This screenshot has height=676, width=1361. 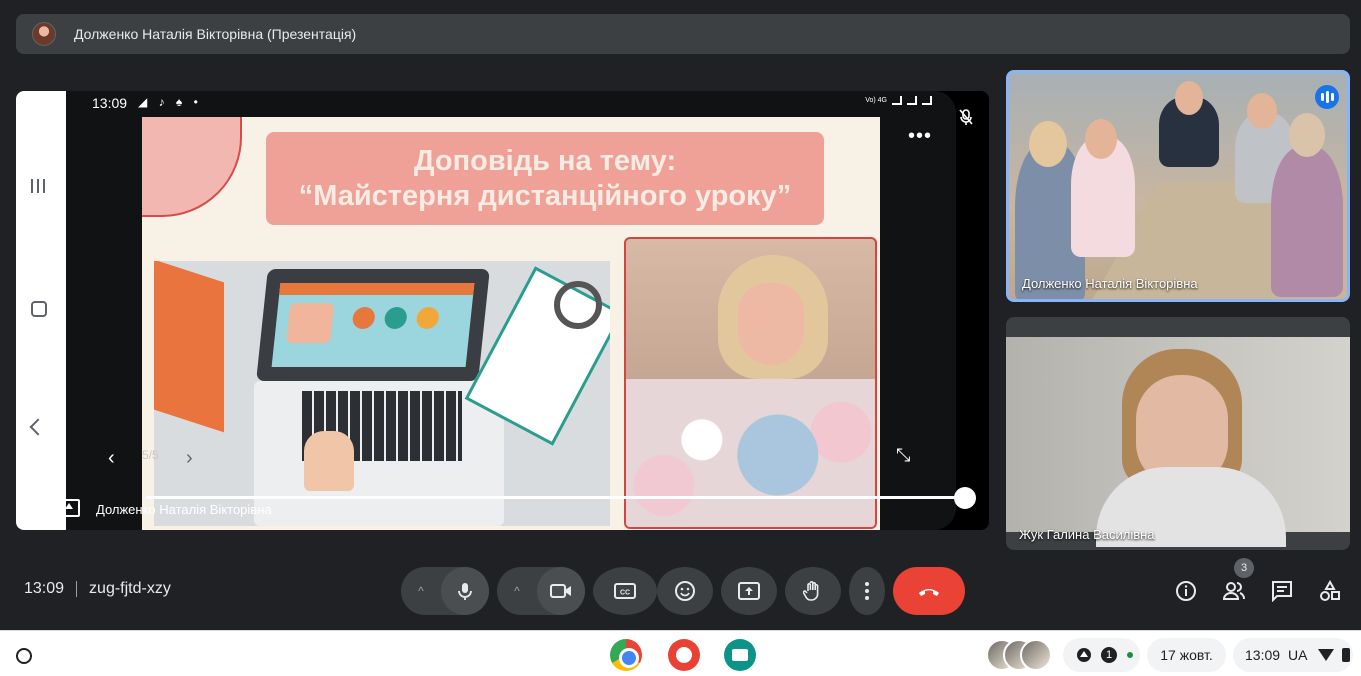 What do you see at coordinates (556, 497) in the screenshot?
I see `progress-track` at bounding box center [556, 497].